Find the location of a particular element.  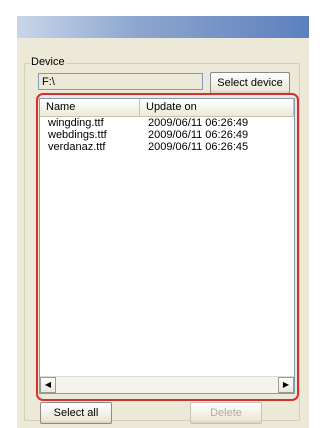

device-group-label: Device is located at coordinates (48, 62).